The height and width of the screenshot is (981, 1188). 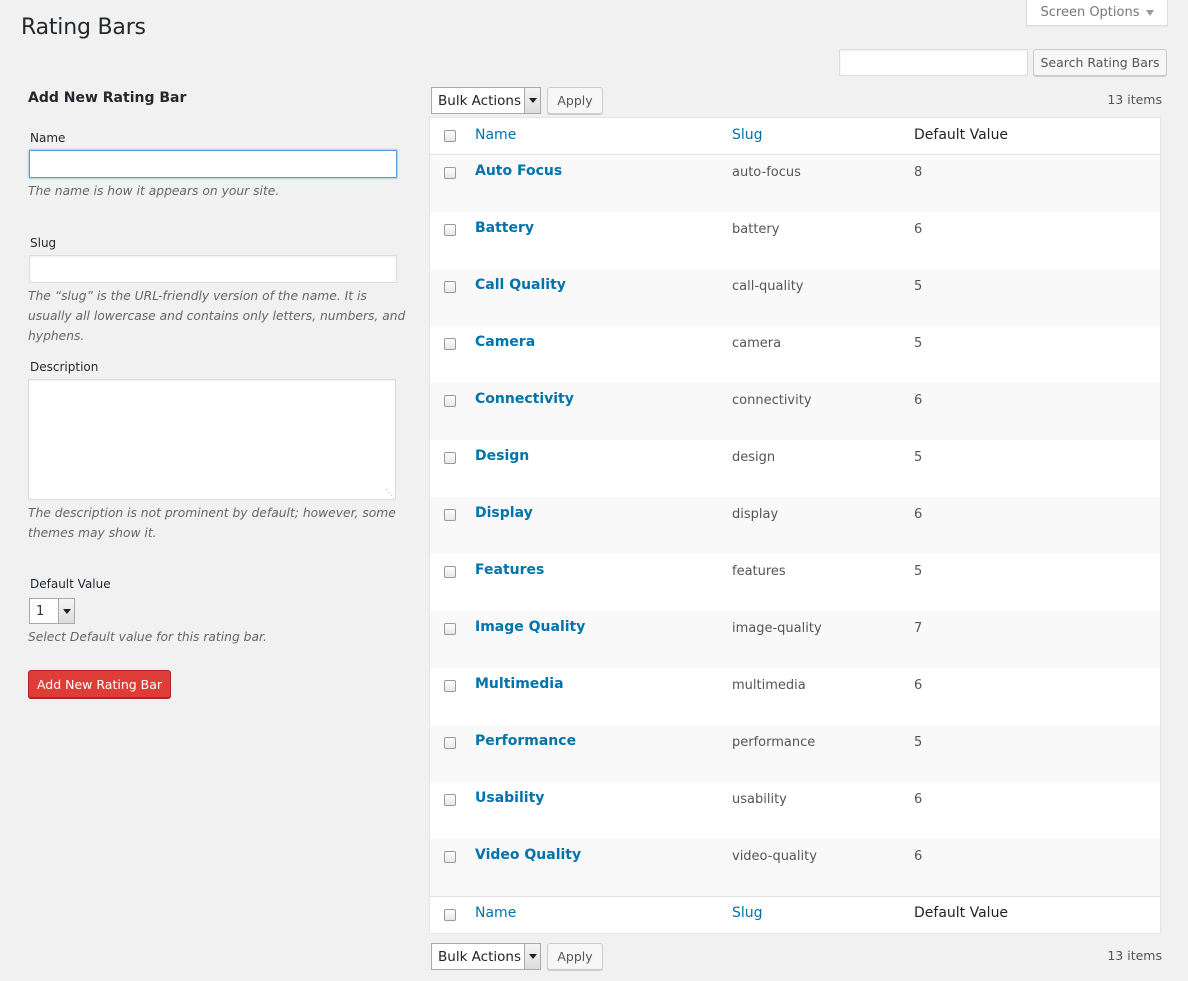 What do you see at coordinates (774, 856) in the screenshot?
I see `rating-bar-slug: video-quality` at bounding box center [774, 856].